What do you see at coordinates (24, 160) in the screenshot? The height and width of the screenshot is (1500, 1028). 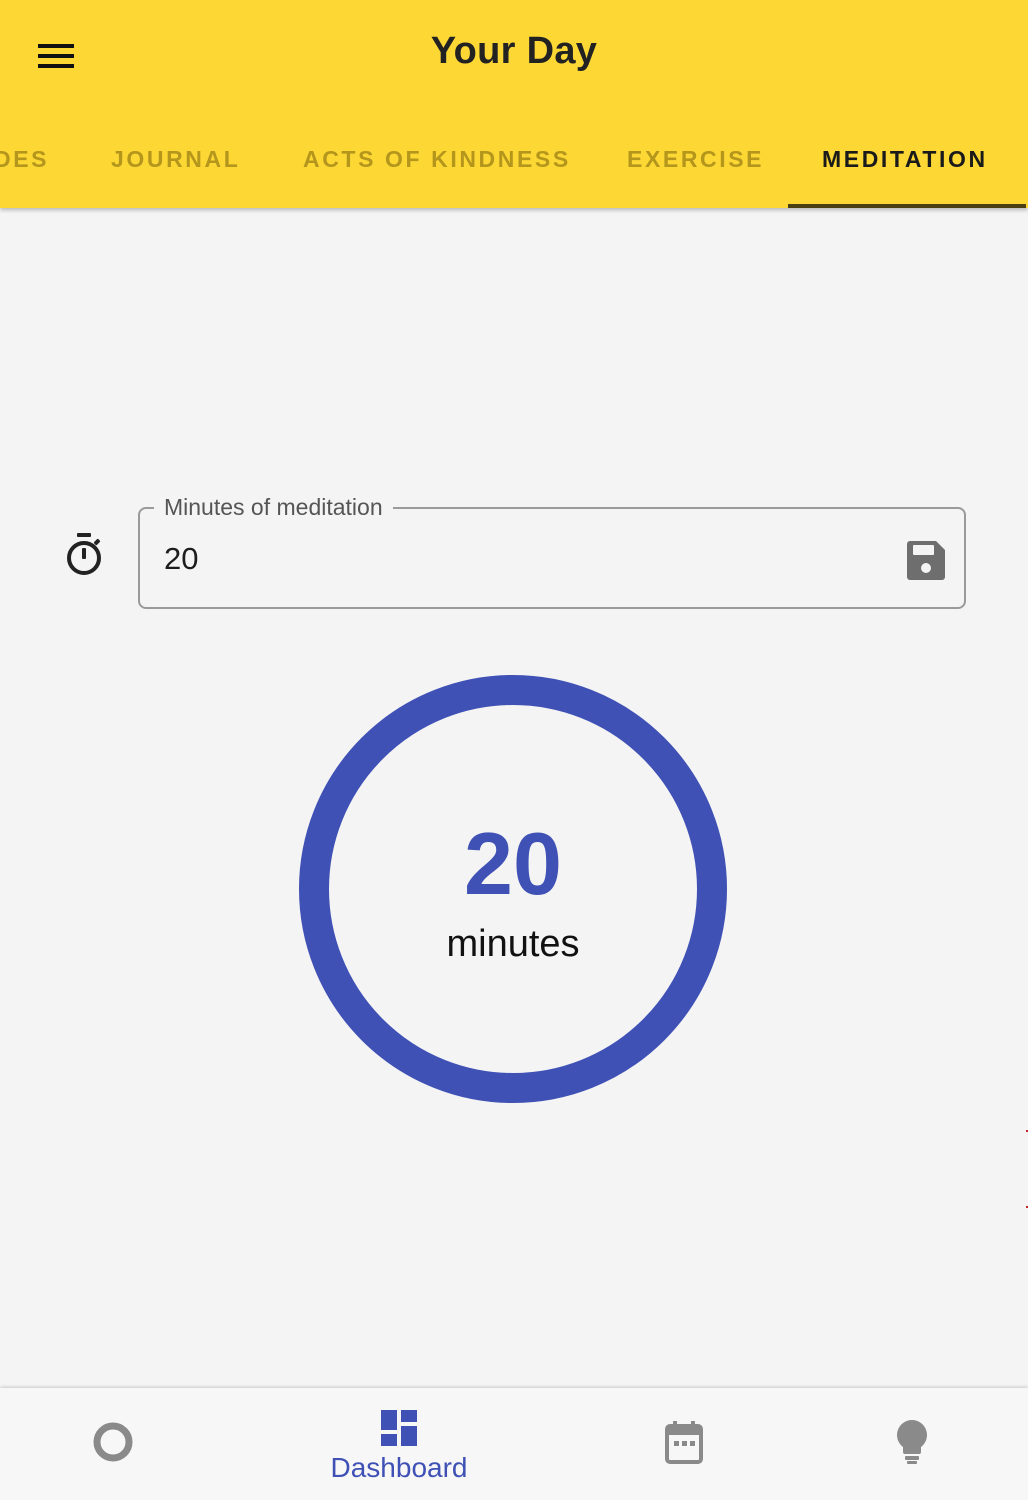 I see `tab-des: DES` at bounding box center [24, 160].